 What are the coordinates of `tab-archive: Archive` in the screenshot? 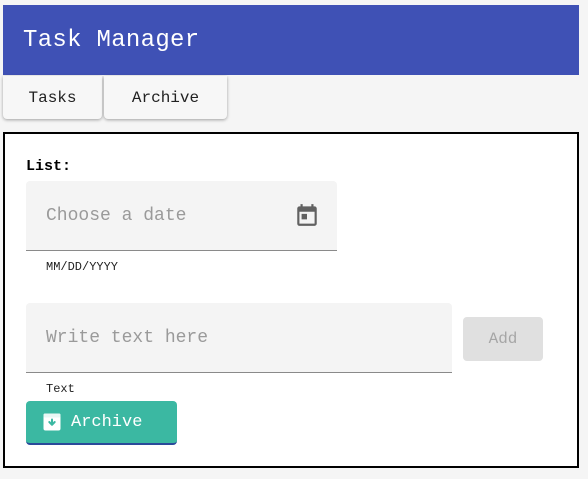 It's located at (165, 97).